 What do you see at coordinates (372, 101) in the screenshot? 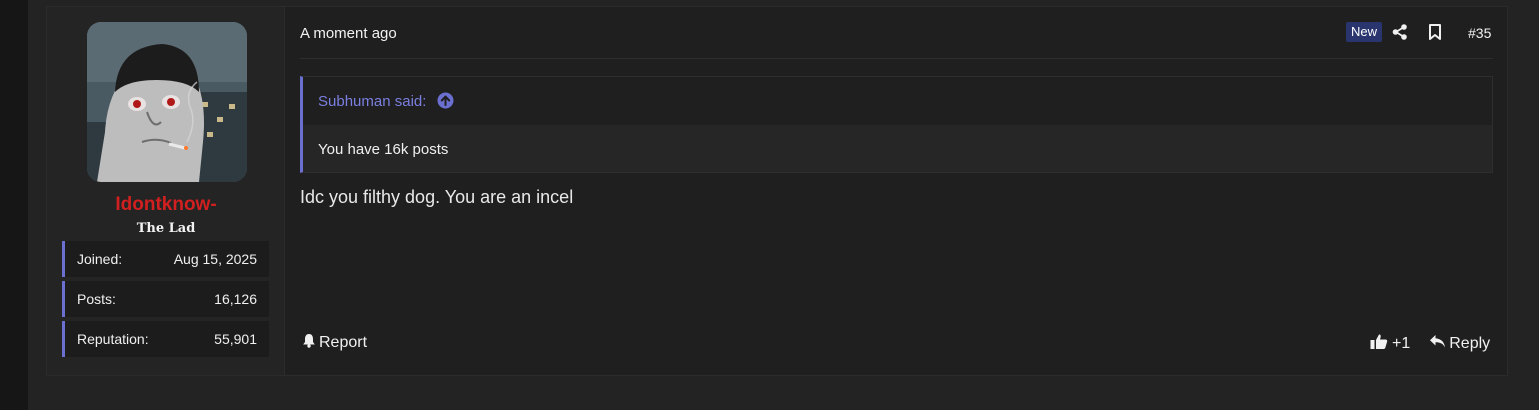
I see `quote-author: Subhuman said:` at bounding box center [372, 101].